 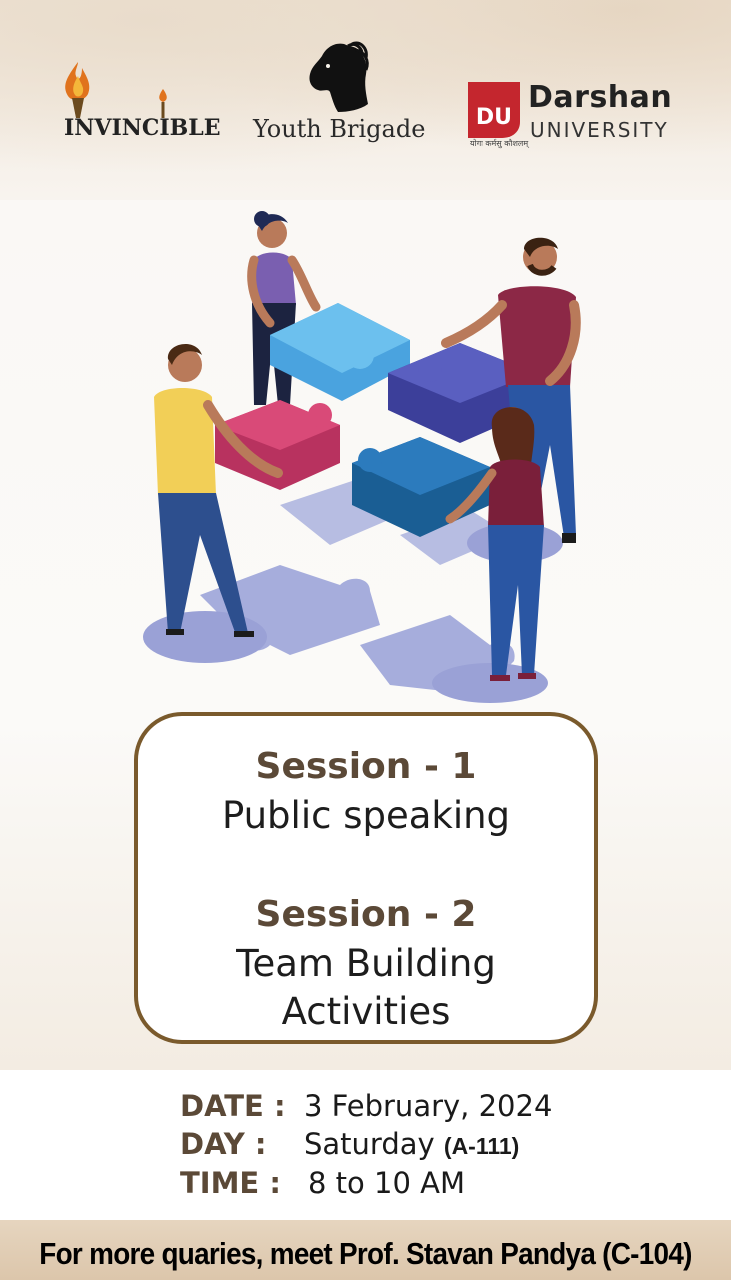 I want to click on svg-text: DU, so click(x=494, y=117).